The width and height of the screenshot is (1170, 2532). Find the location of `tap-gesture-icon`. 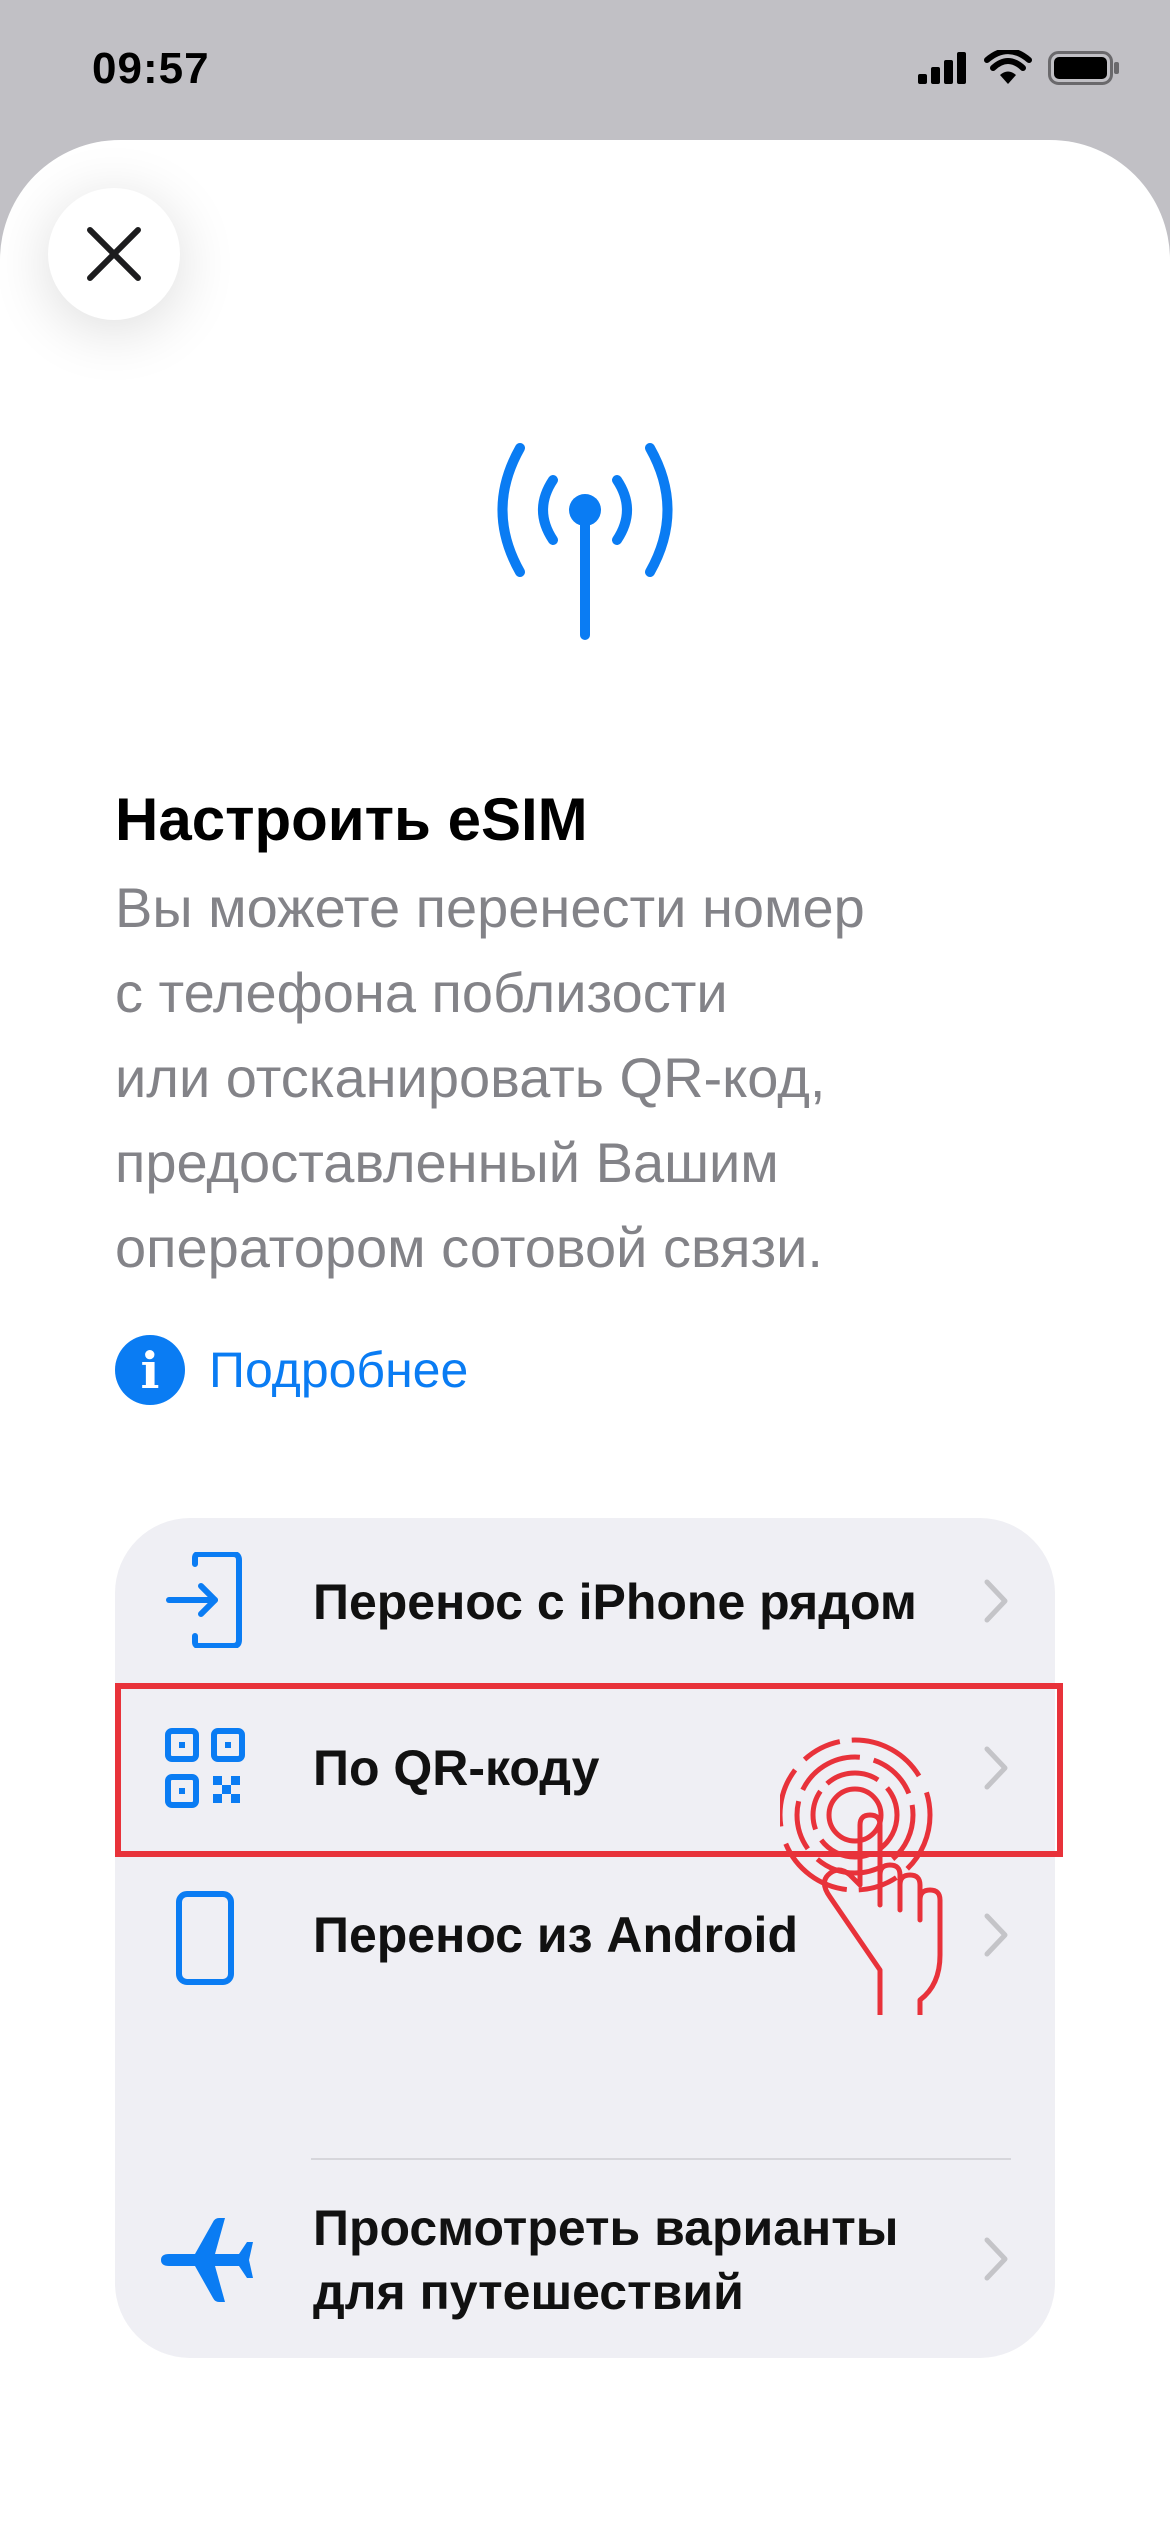

tap-gesture-icon is located at coordinates (861, 1876).